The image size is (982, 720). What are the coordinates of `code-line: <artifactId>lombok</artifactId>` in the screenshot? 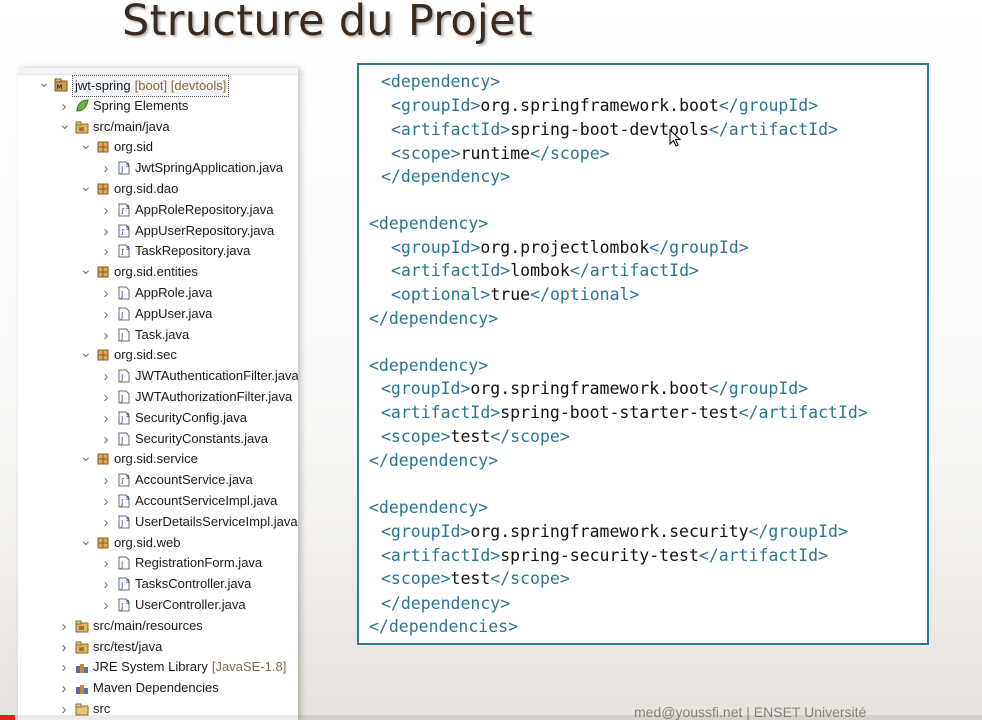 It's located at (545, 271).